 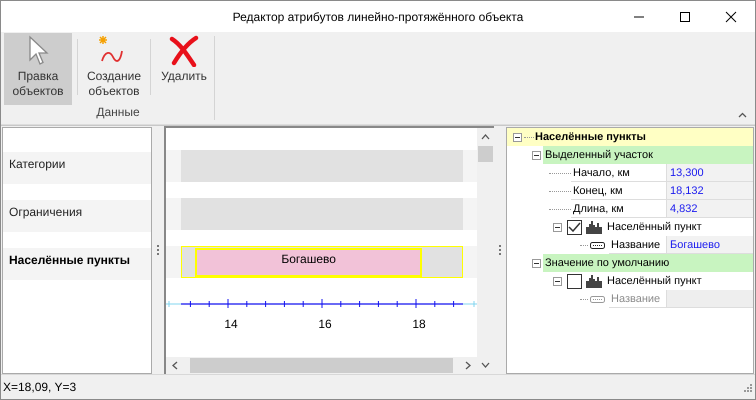 What do you see at coordinates (175, 365) in the screenshot?
I see `scroll-left-icon` at bounding box center [175, 365].